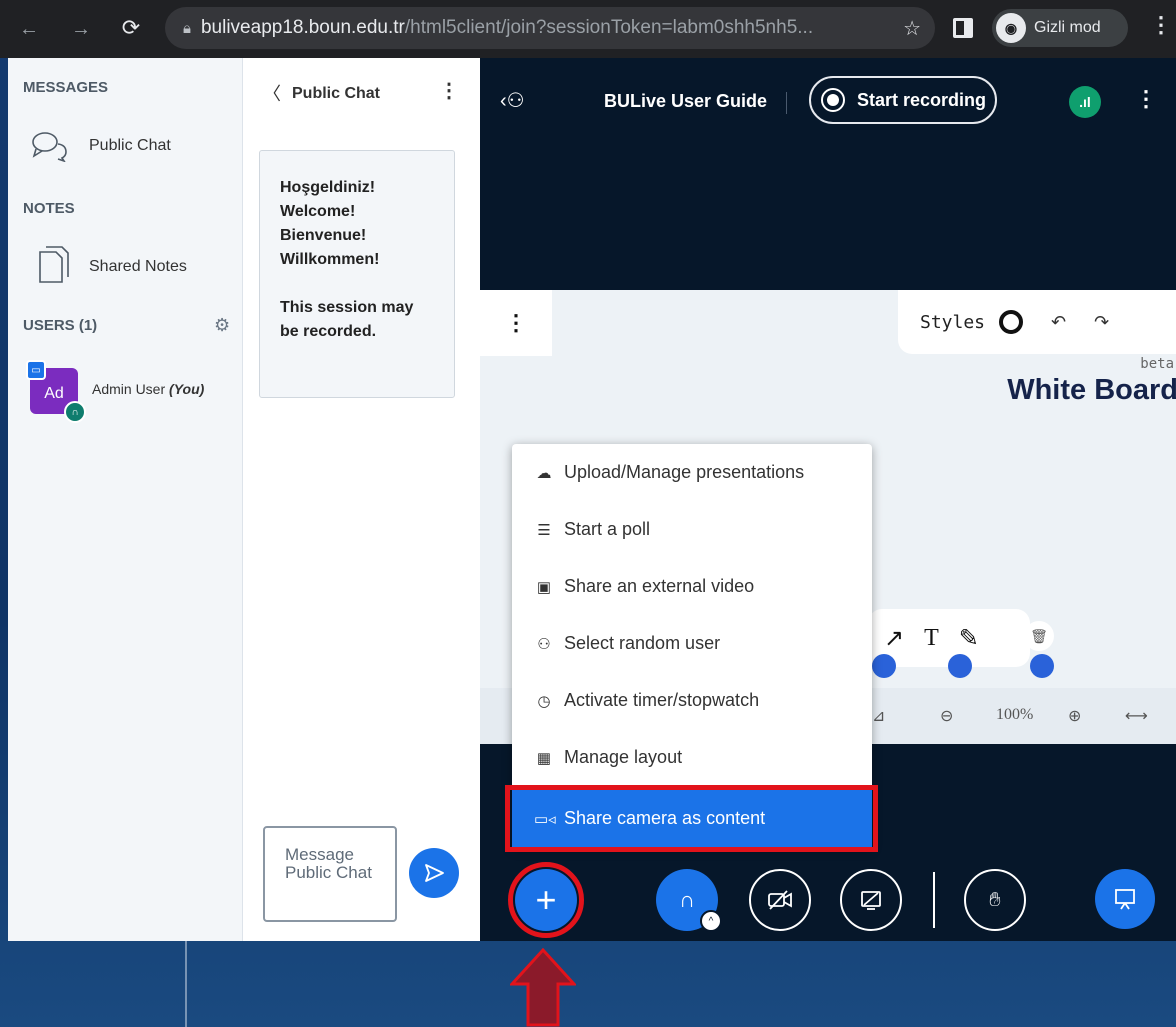 The width and height of the screenshot is (1176, 1027). What do you see at coordinates (995, 900) in the screenshot?
I see `raise-hand-button: ✋︎` at bounding box center [995, 900].